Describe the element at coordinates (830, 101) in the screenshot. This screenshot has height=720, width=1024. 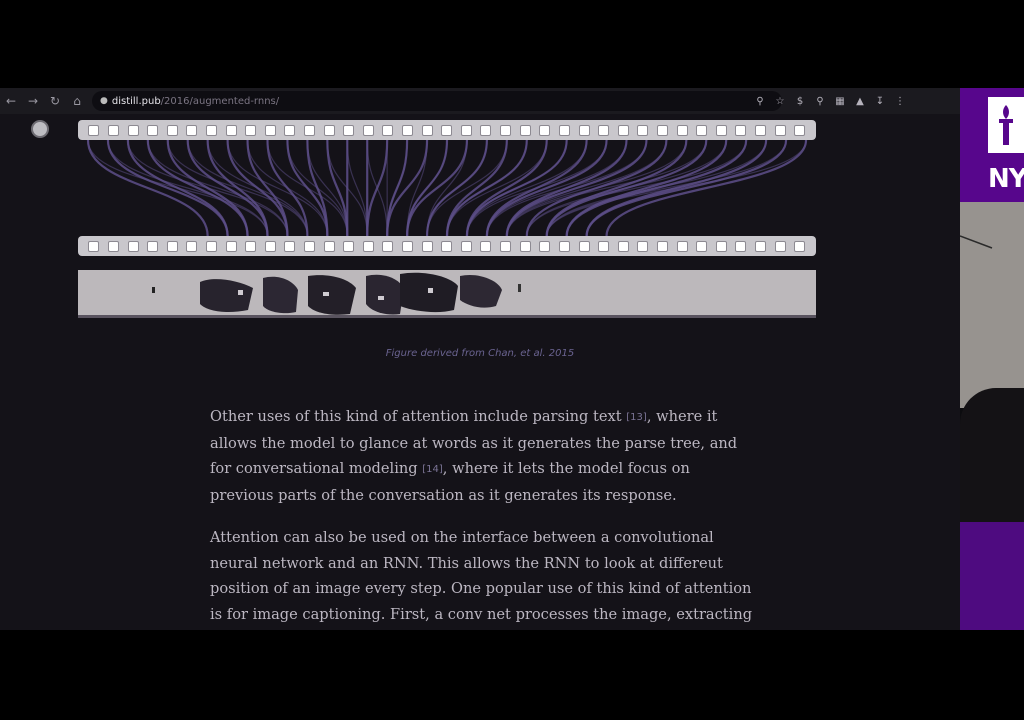
I see `extension-icons: ⚲ ☆ $ ⚲ ▦ ▲ ↧ ⋮` at that location.